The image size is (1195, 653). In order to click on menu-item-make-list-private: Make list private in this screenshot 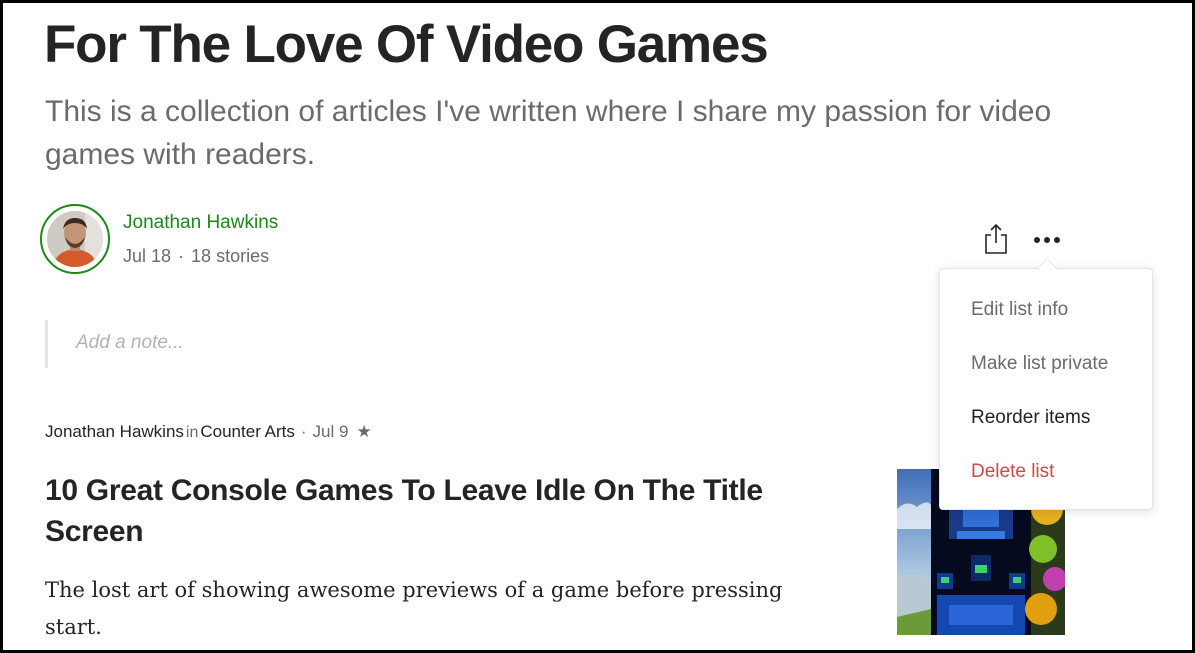, I will do `click(1039, 364)`.